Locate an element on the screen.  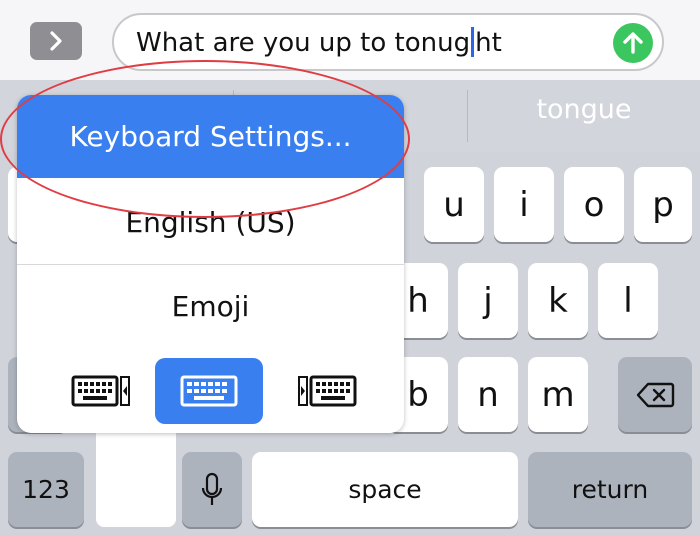
keyboard-right-button is located at coordinates (327, 391).